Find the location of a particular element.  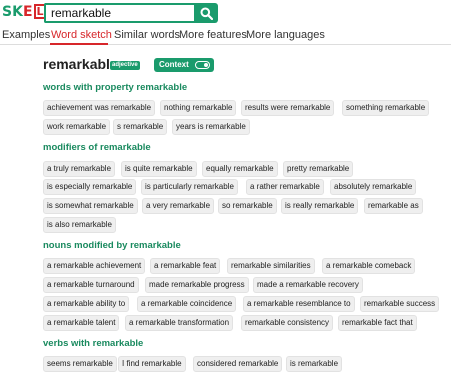

collocation-chip: considered remarkable is located at coordinates (238, 364).